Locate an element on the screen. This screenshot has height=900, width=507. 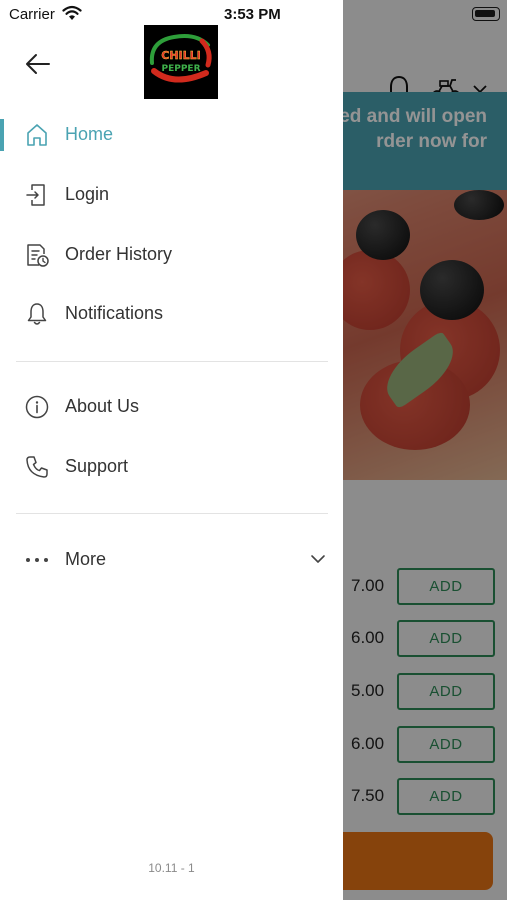
menu-item-label: Login is located at coordinates (87, 194).